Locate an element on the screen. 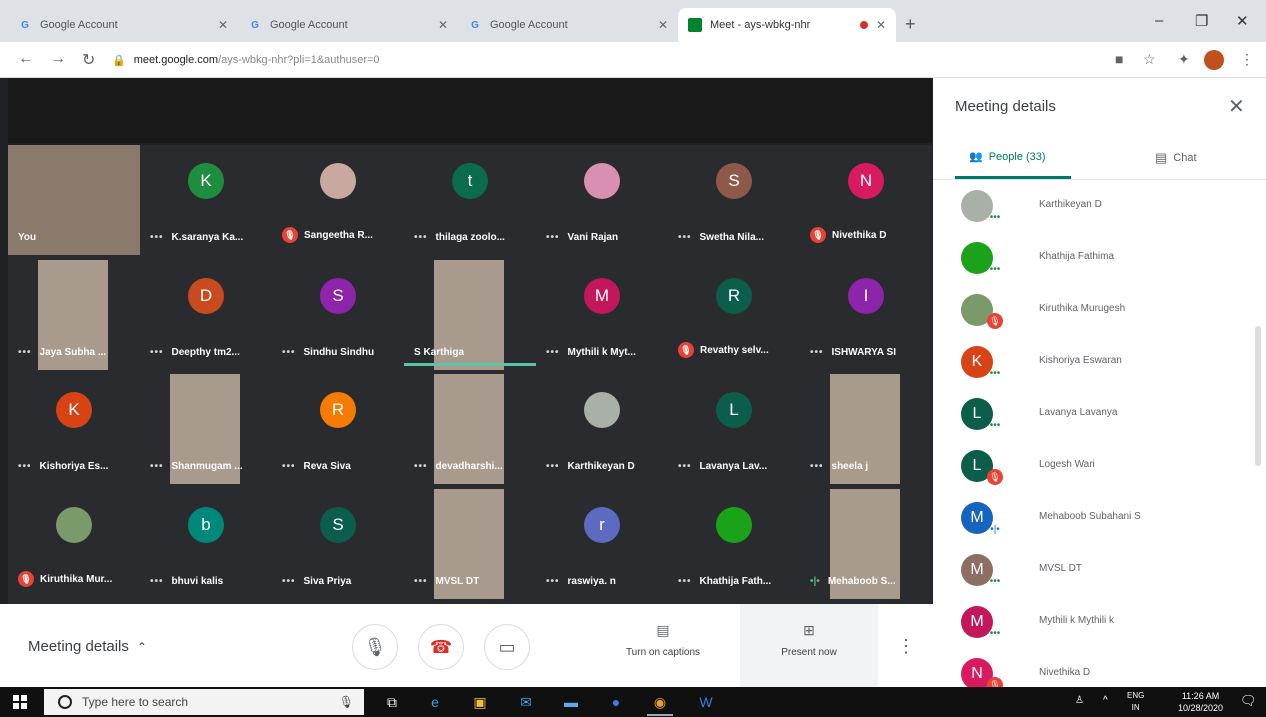 The width and height of the screenshot is (1266, 717). explorer-icon: ▬ is located at coordinates (571, 702).